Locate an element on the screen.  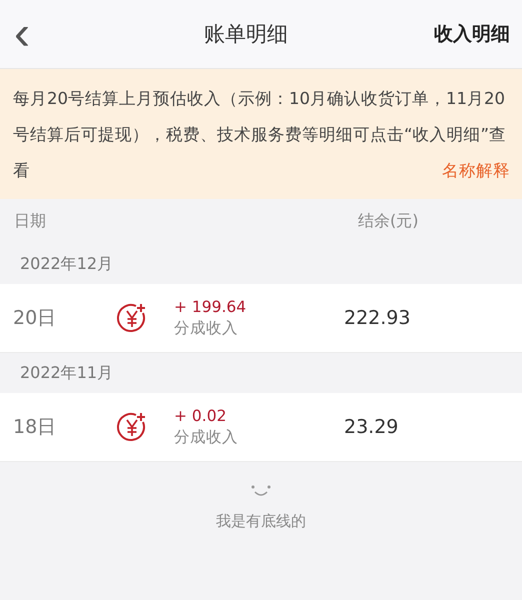
column-header: 日期 is located at coordinates (30, 221).